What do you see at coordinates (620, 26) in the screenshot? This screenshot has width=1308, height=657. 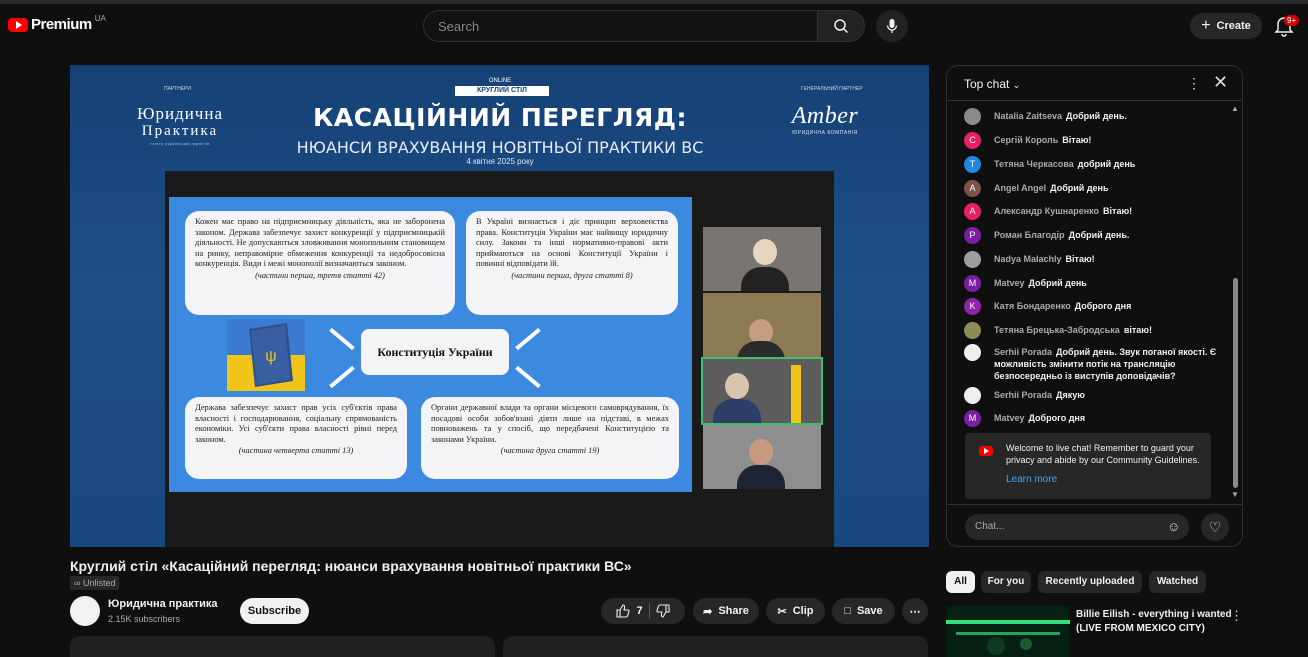 I see `search-input: Search` at bounding box center [620, 26].